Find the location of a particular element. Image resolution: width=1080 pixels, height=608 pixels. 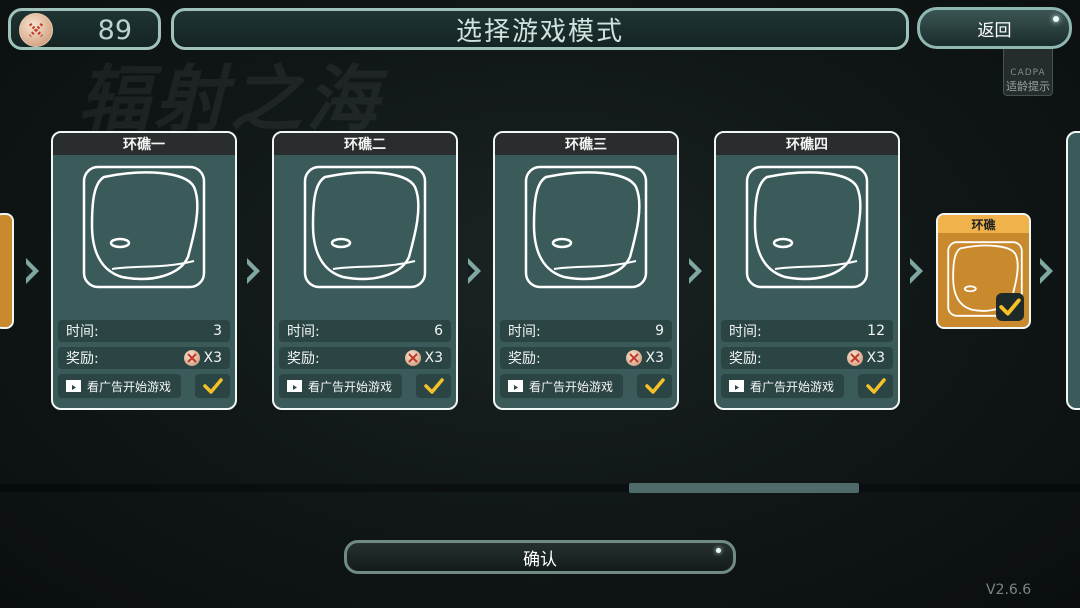

carousel-scroll-track is located at coordinates (540, 488).